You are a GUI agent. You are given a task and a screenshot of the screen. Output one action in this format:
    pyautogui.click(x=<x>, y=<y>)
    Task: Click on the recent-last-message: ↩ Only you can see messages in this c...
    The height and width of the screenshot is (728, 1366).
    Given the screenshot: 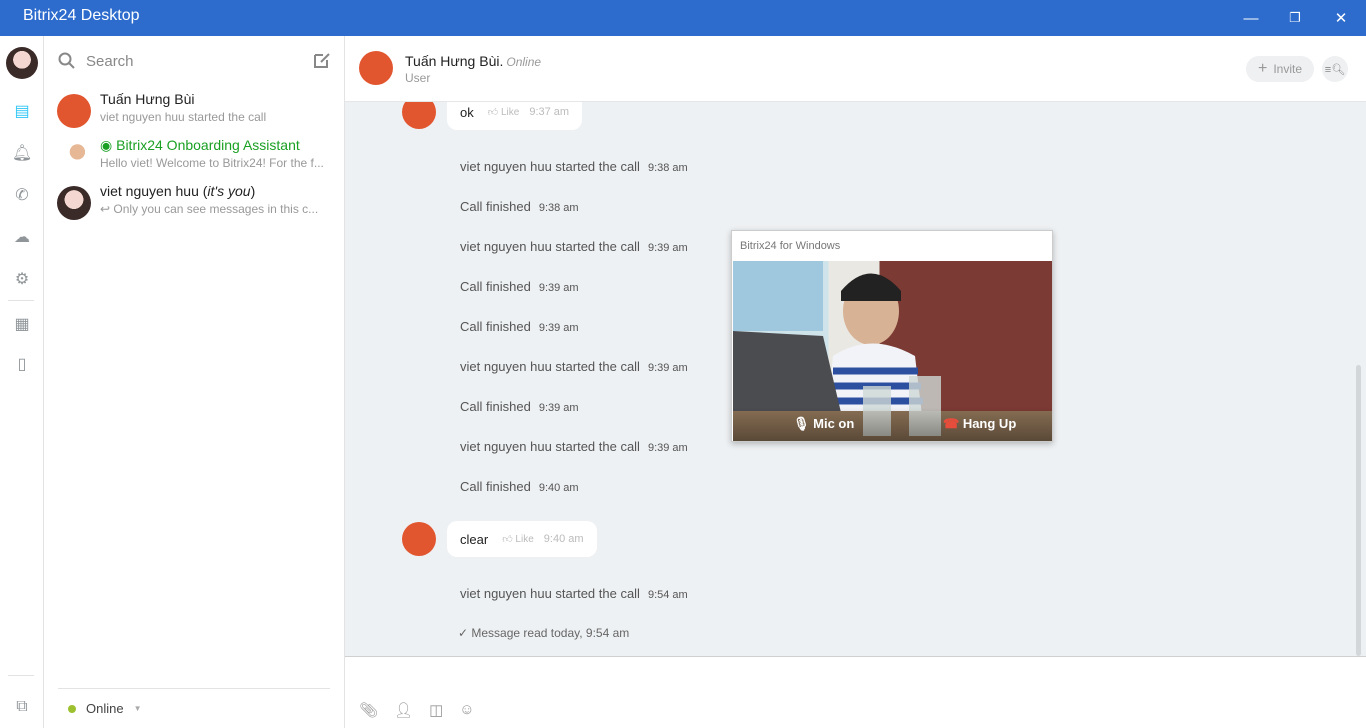 What is the action you would take?
    pyautogui.click(x=215, y=209)
    